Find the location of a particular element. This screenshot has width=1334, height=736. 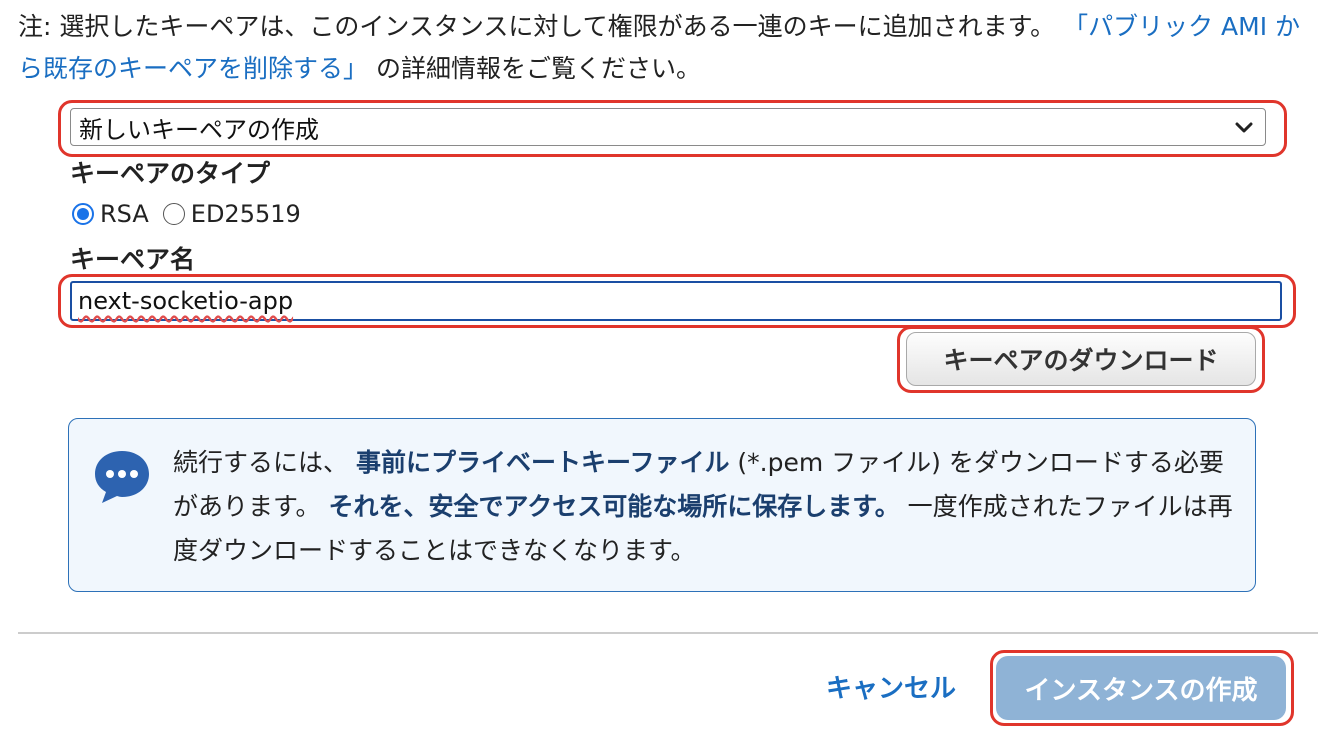

note-suffix: の詳細情報をご覧ください。 is located at coordinates (534, 68).